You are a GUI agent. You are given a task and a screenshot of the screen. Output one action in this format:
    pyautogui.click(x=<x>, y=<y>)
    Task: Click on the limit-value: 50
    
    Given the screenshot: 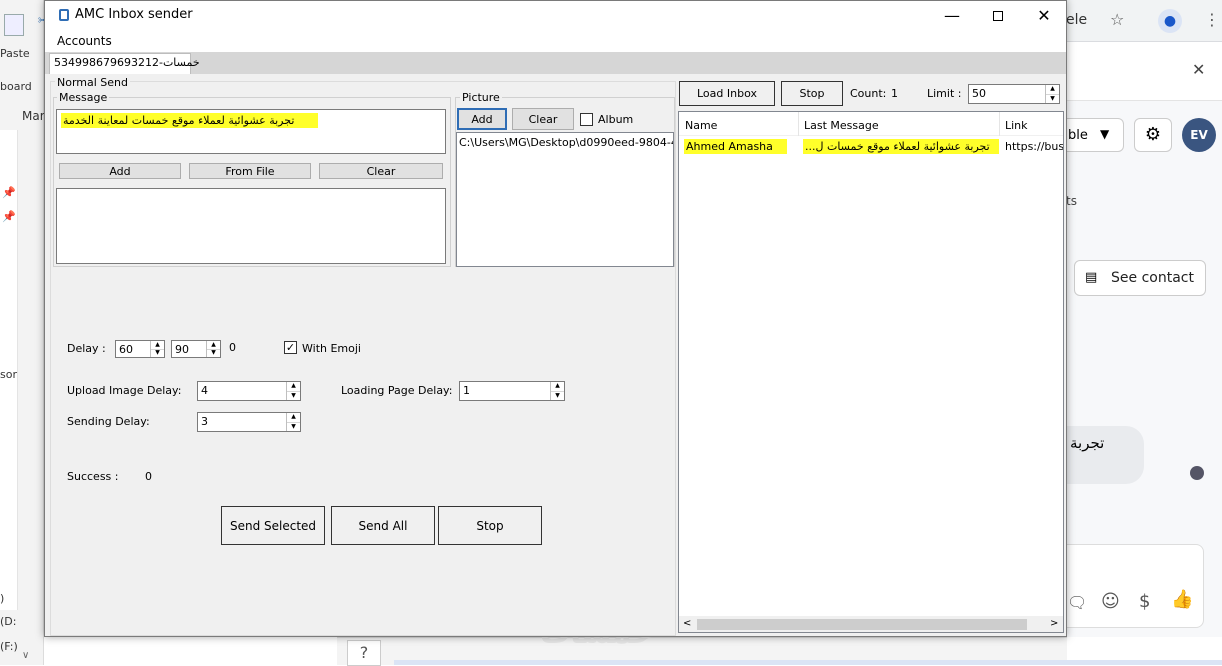 What is the action you would take?
    pyautogui.click(x=979, y=93)
    